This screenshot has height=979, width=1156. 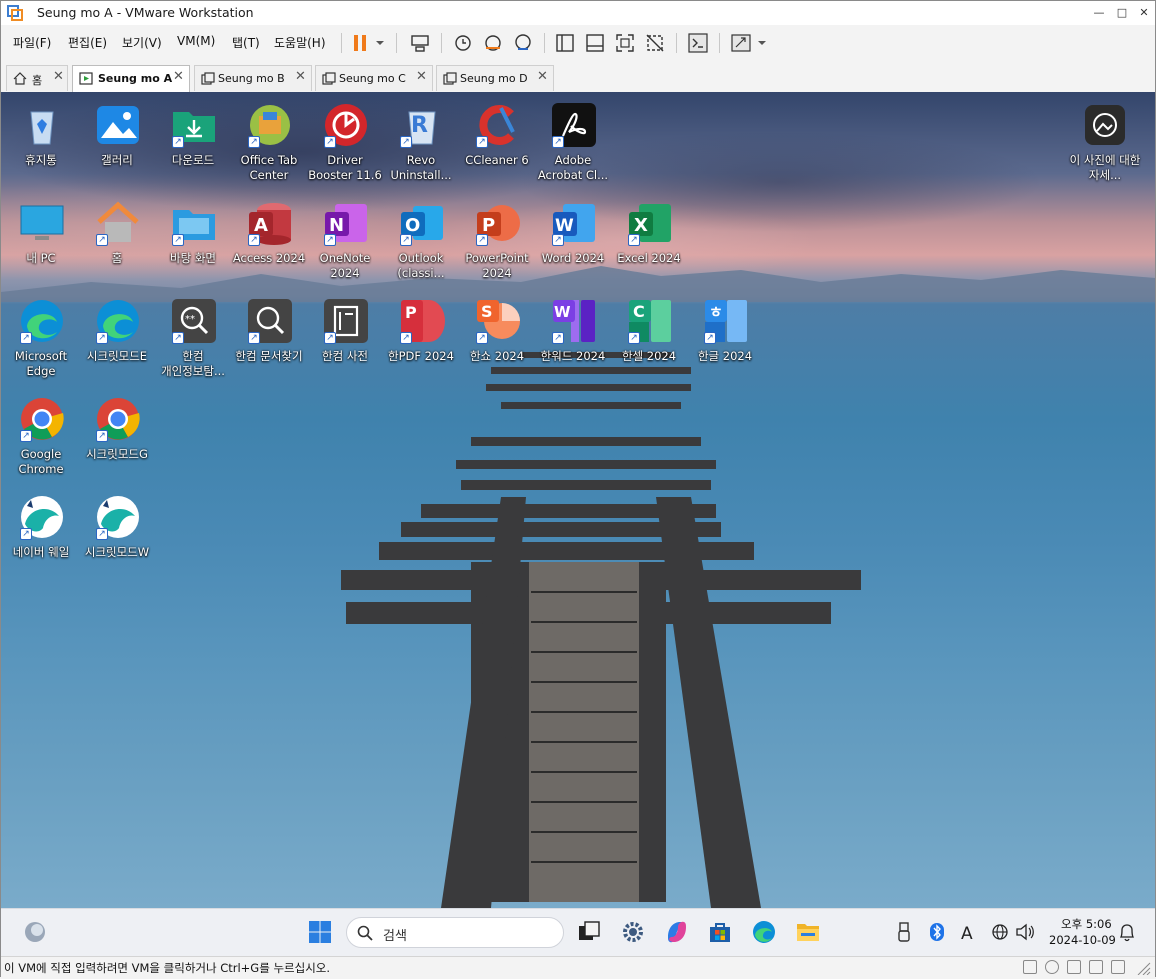 What do you see at coordinates (35, 932) in the screenshot?
I see `widgets-icon` at bounding box center [35, 932].